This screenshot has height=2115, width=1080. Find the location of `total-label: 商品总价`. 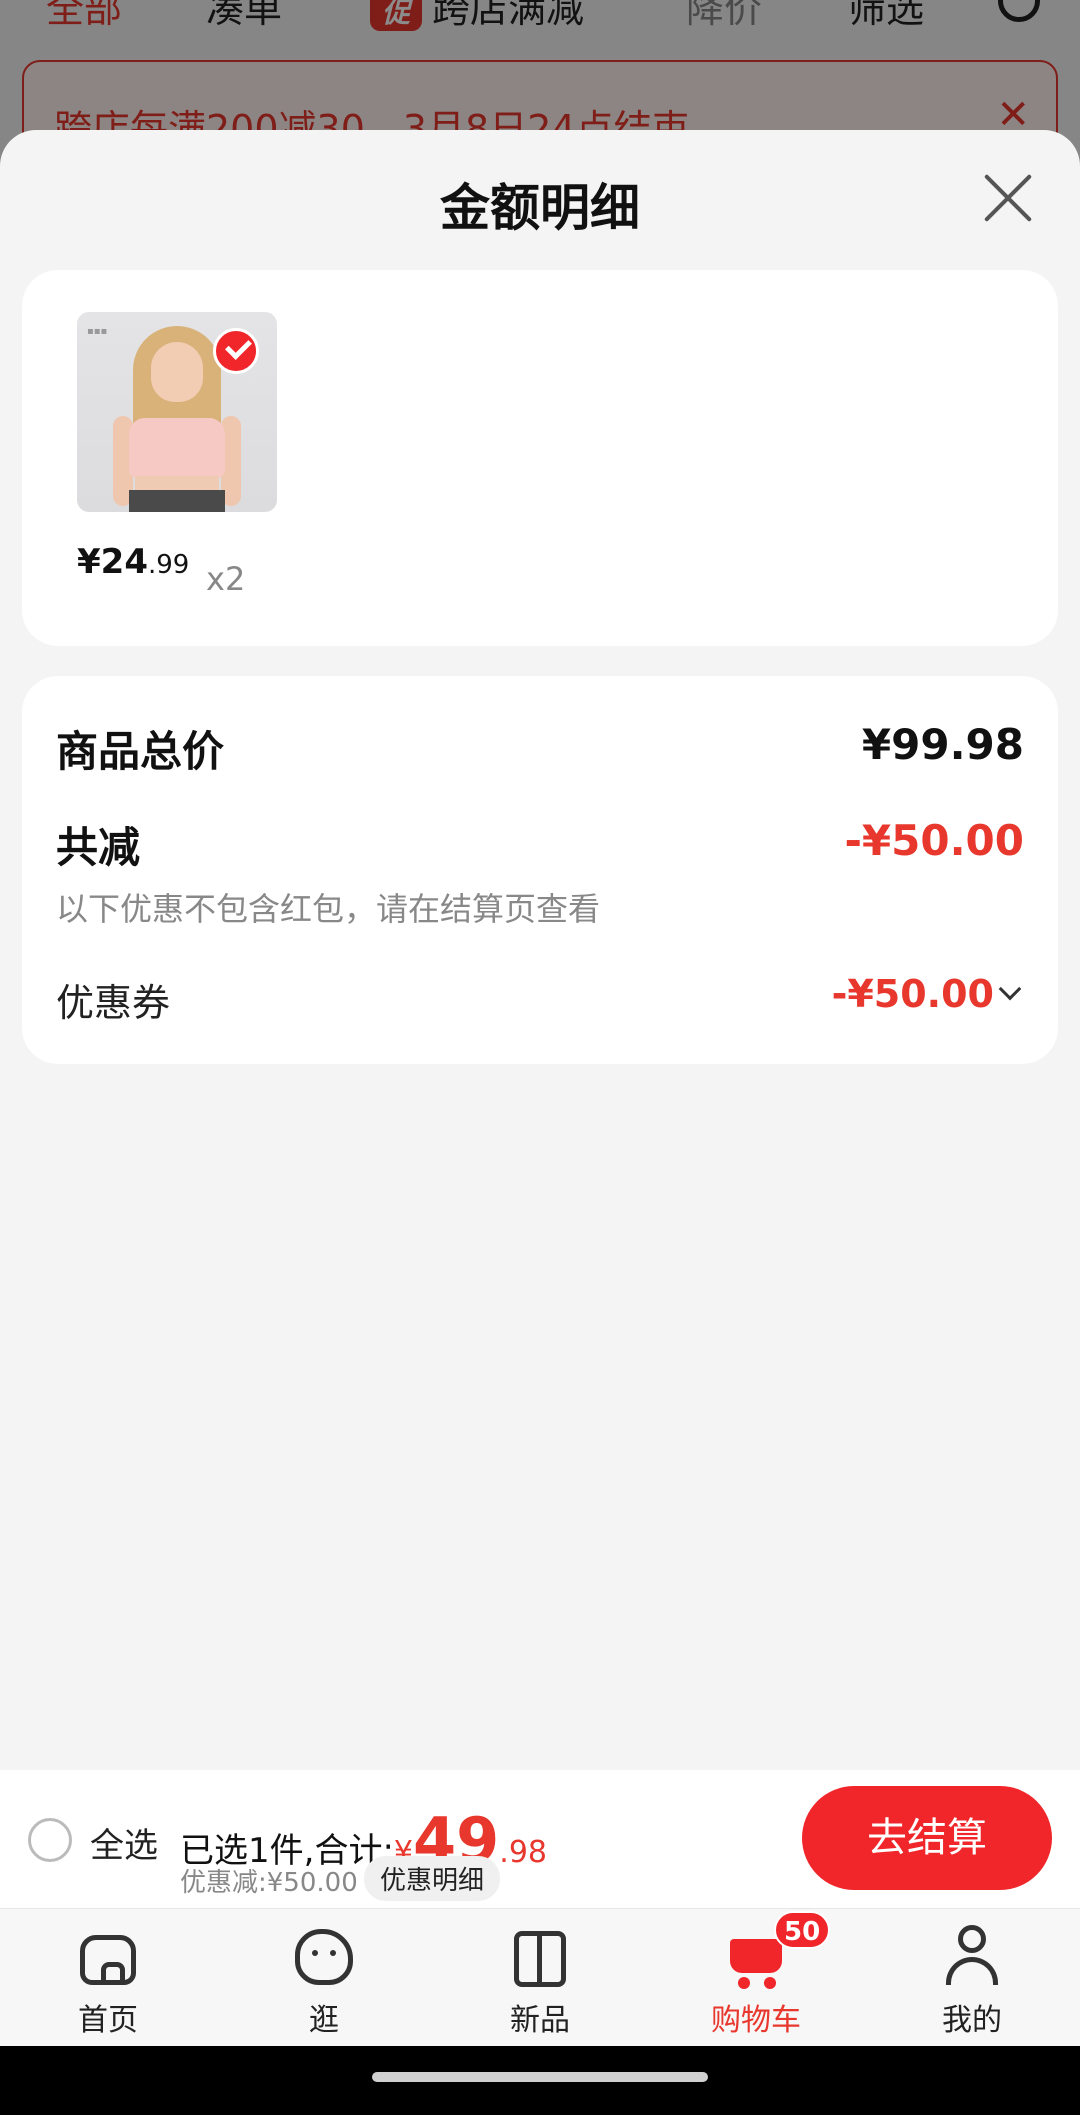

total-label: 商品总价 is located at coordinates (140, 751).